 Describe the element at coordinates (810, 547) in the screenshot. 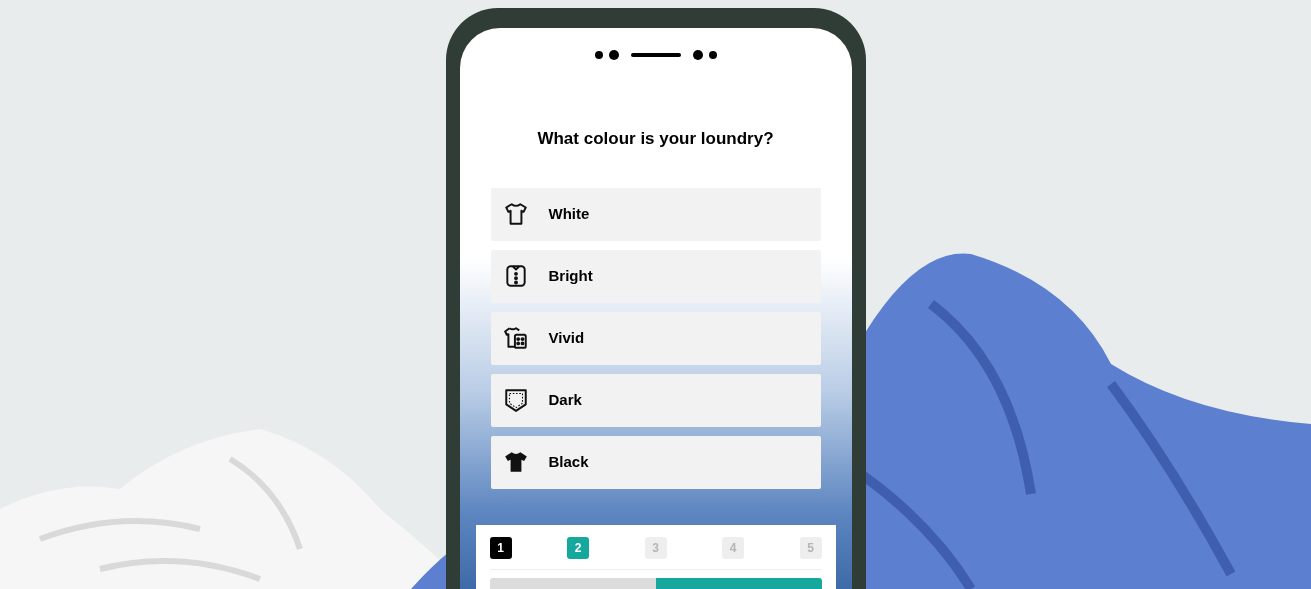

I see `step-number: 5` at that location.